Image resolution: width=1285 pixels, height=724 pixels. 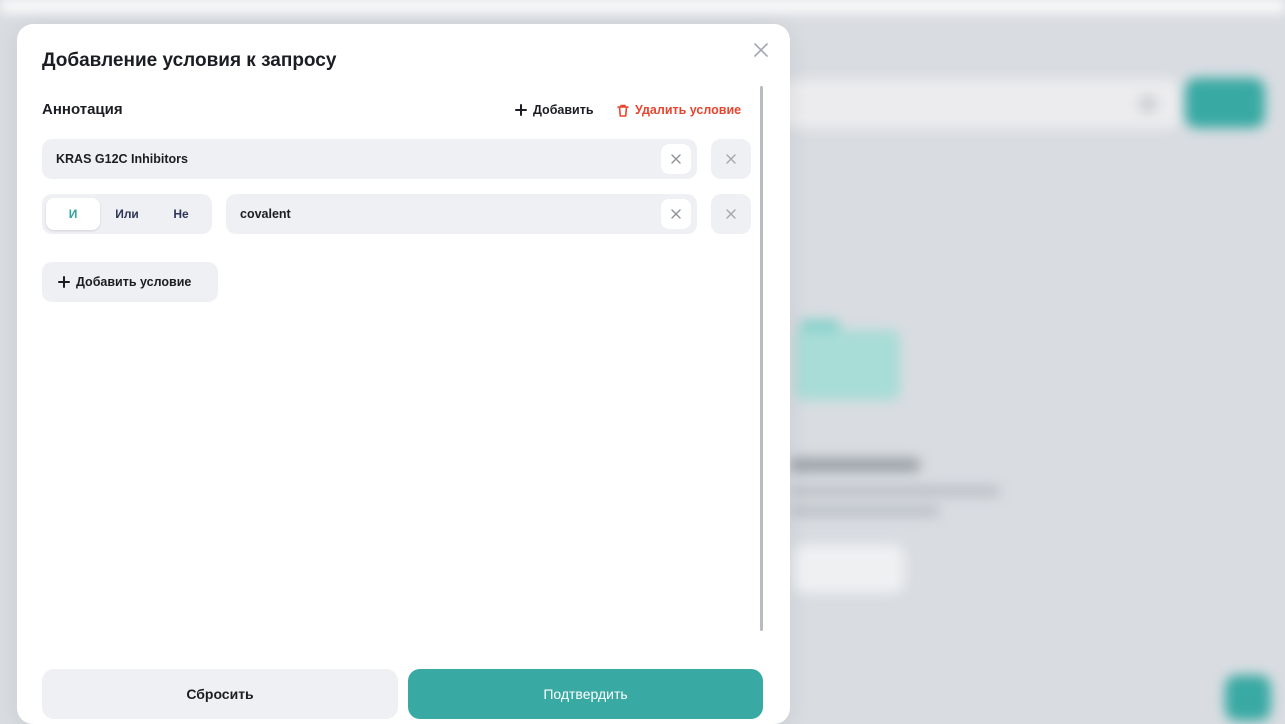 What do you see at coordinates (848, 569) in the screenshot?
I see `background-empty-button` at bounding box center [848, 569].